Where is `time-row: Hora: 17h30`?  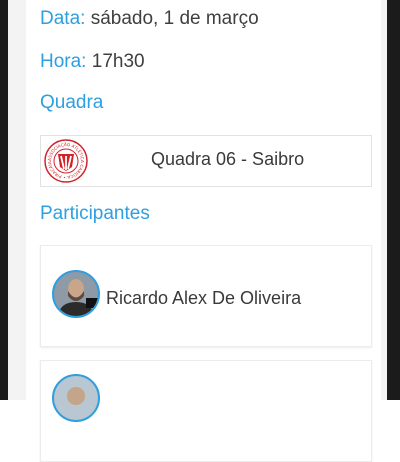 time-row: Hora: 17h30 is located at coordinates (92, 62).